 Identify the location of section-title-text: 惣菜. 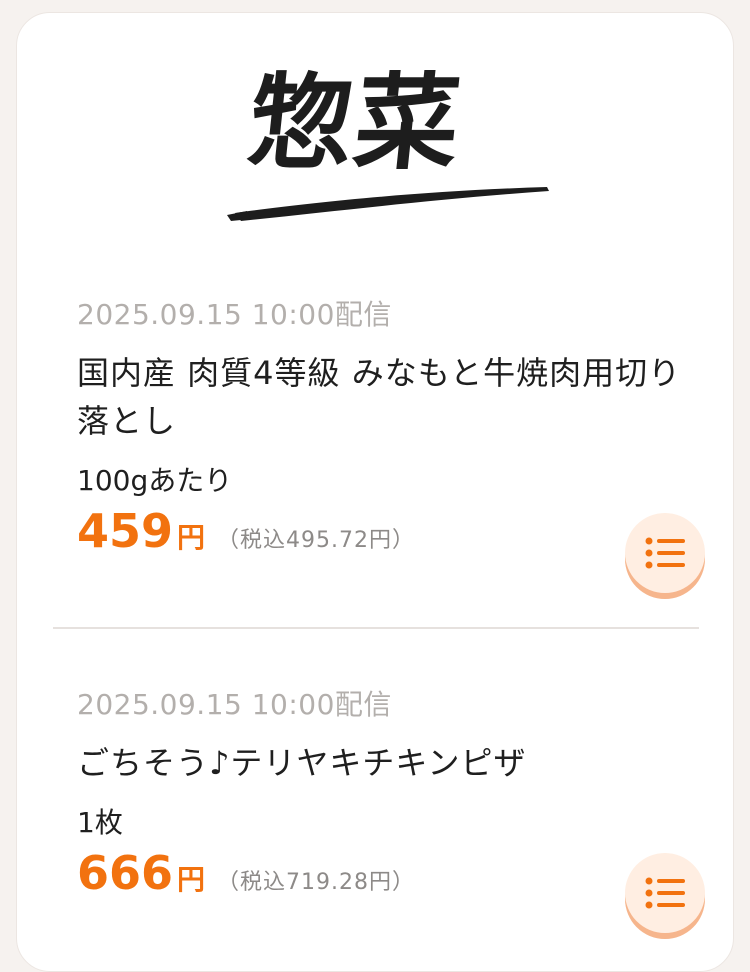
(355, 122).